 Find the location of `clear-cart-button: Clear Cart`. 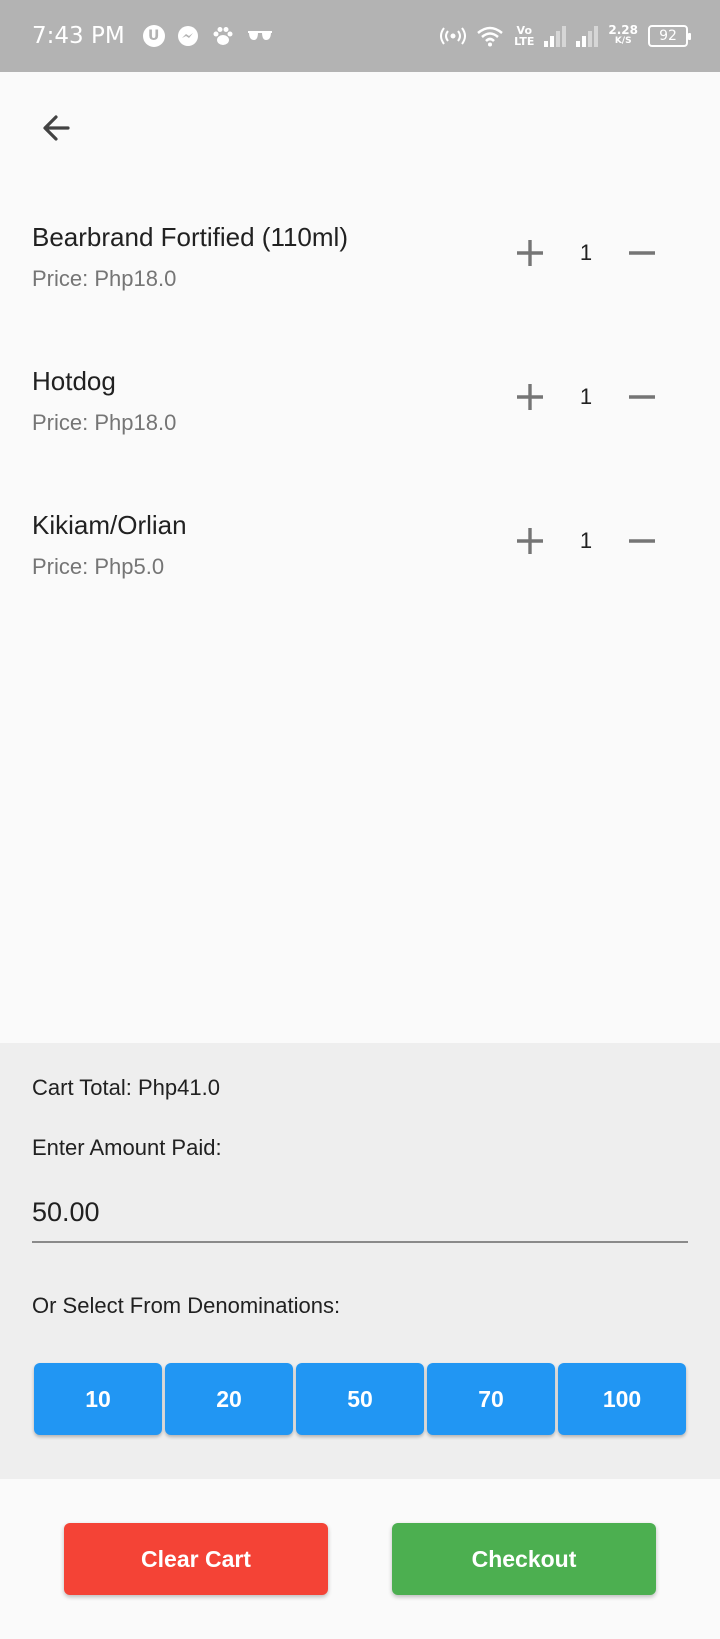

clear-cart-button: Clear Cart is located at coordinates (196, 1559).